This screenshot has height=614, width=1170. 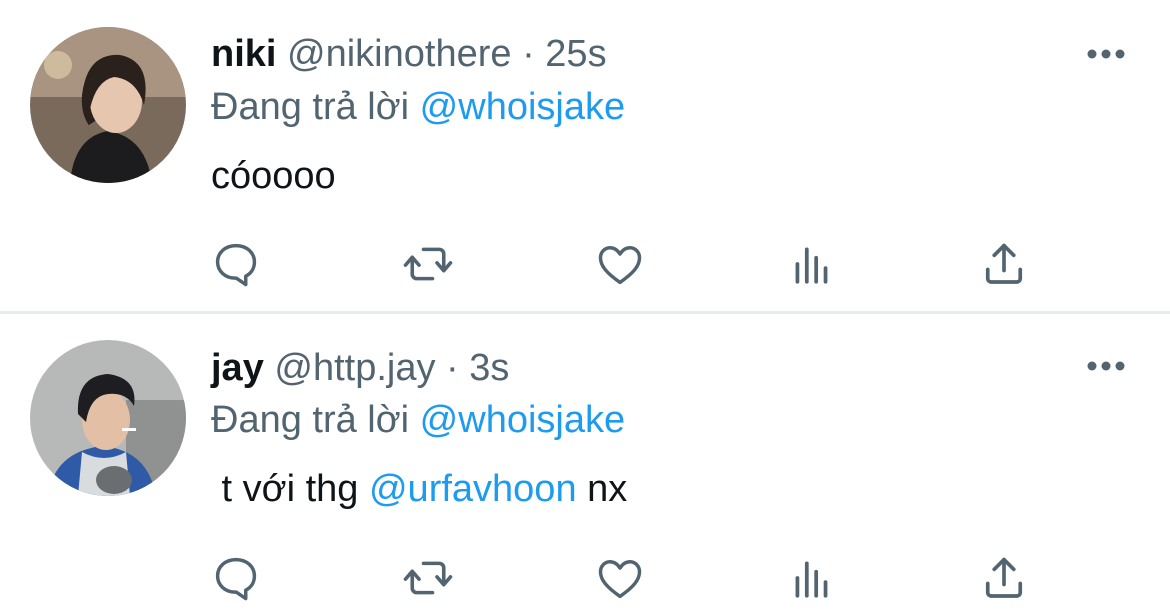 I want to click on tweet-text: t với thg @urfavhoon nx, so click(x=419, y=489).